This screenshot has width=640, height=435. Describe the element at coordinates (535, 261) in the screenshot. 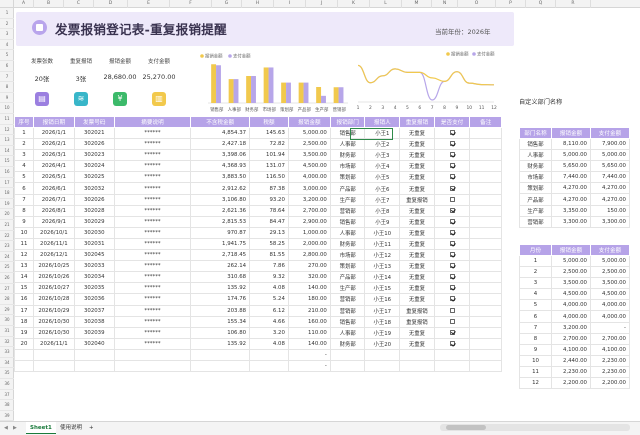

I see `table-cell: 1` at that location.